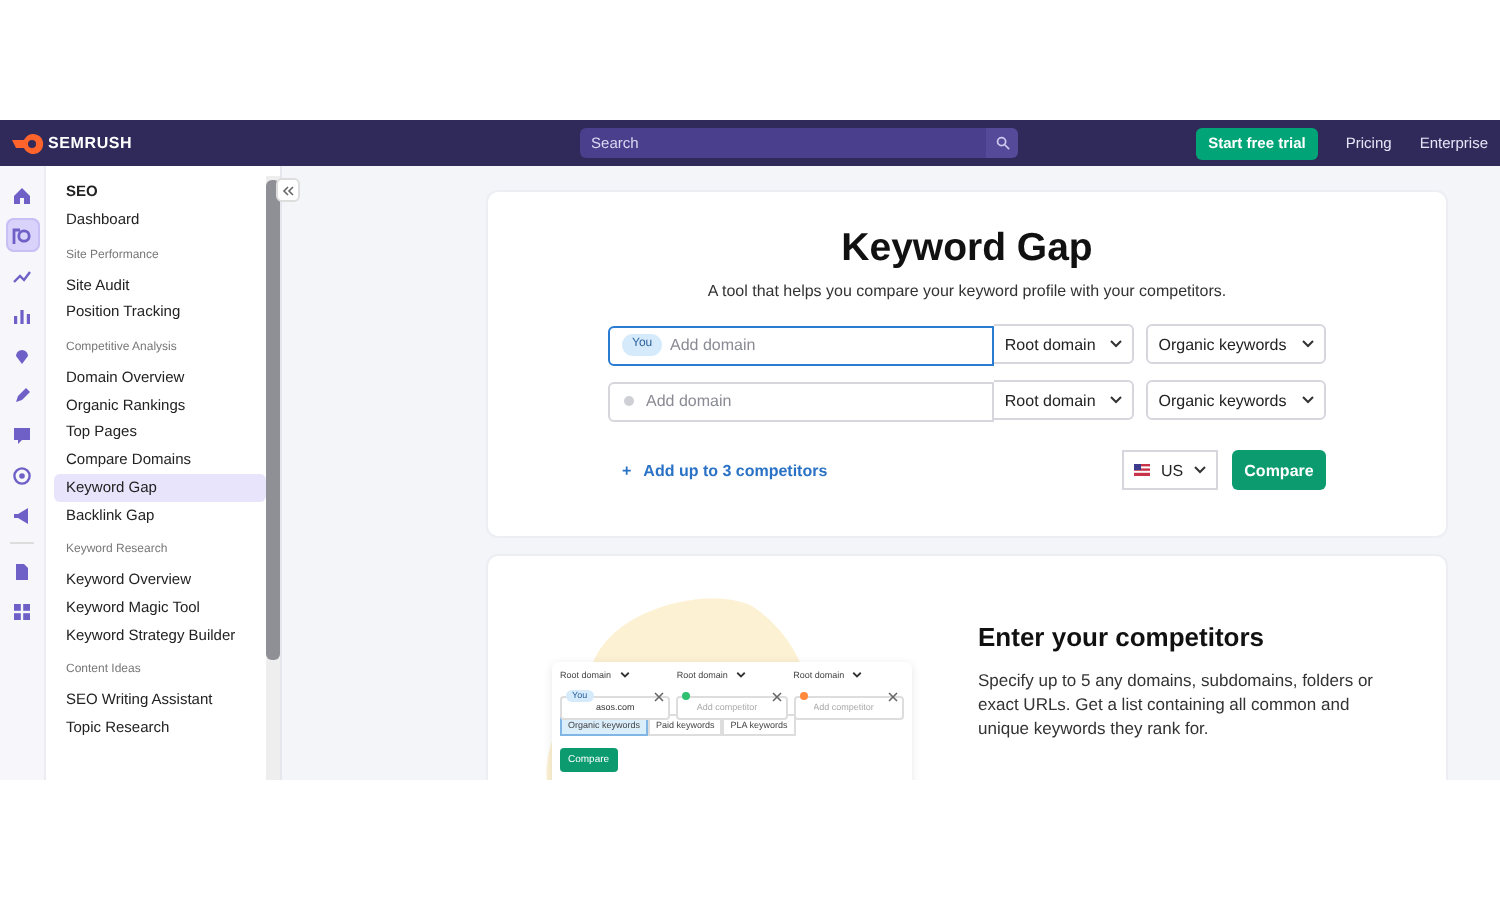 The height and width of the screenshot is (900, 1500). What do you see at coordinates (90, 143) in the screenshot?
I see `brand-name: SEMRUSH` at bounding box center [90, 143].